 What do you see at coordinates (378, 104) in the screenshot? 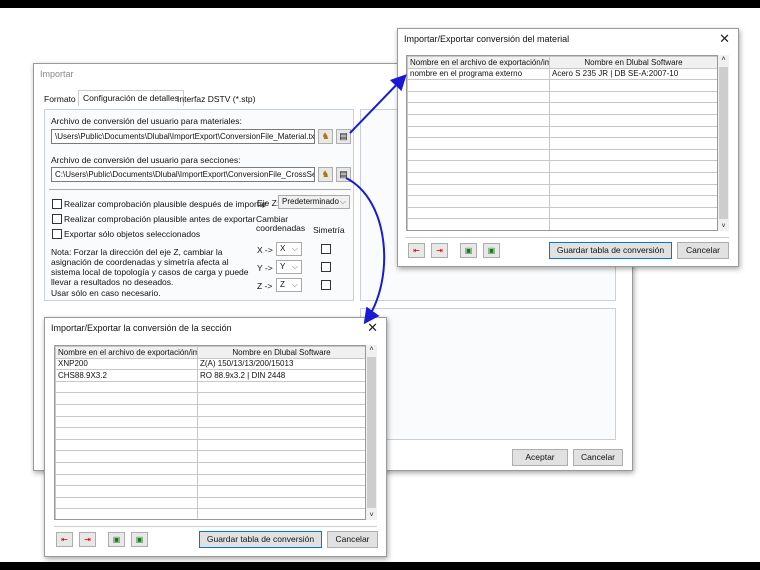
I see `arrow-to-material` at bounding box center [378, 104].